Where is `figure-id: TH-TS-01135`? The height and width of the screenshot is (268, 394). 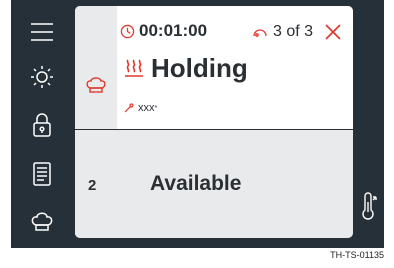 figure-id: TH-TS-01135 is located at coordinates (357, 255).